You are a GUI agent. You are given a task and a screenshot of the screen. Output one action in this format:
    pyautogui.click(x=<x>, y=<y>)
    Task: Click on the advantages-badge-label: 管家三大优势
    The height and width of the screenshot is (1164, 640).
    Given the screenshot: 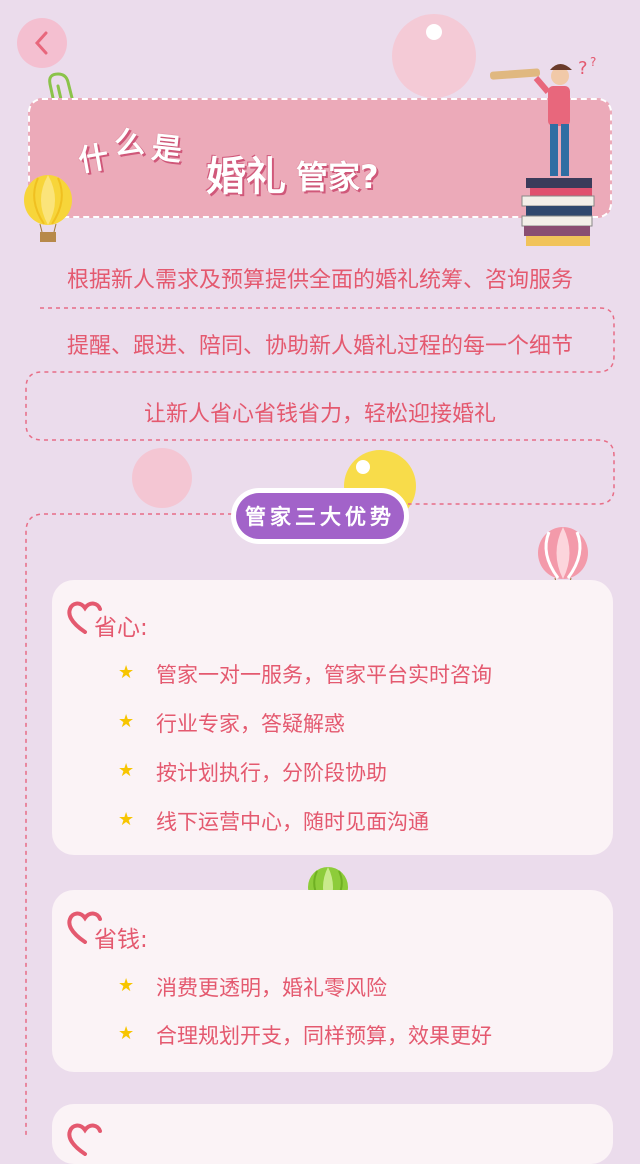 What is the action you would take?
    pyautogui.click(x=320, y=516)
    